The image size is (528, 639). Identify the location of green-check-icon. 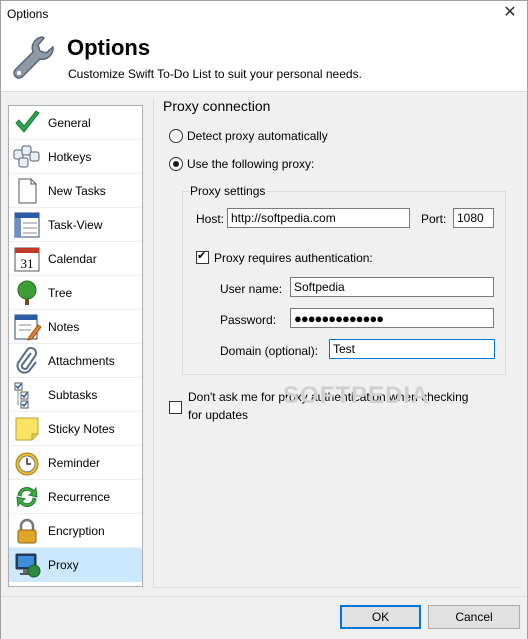
(27, 121).